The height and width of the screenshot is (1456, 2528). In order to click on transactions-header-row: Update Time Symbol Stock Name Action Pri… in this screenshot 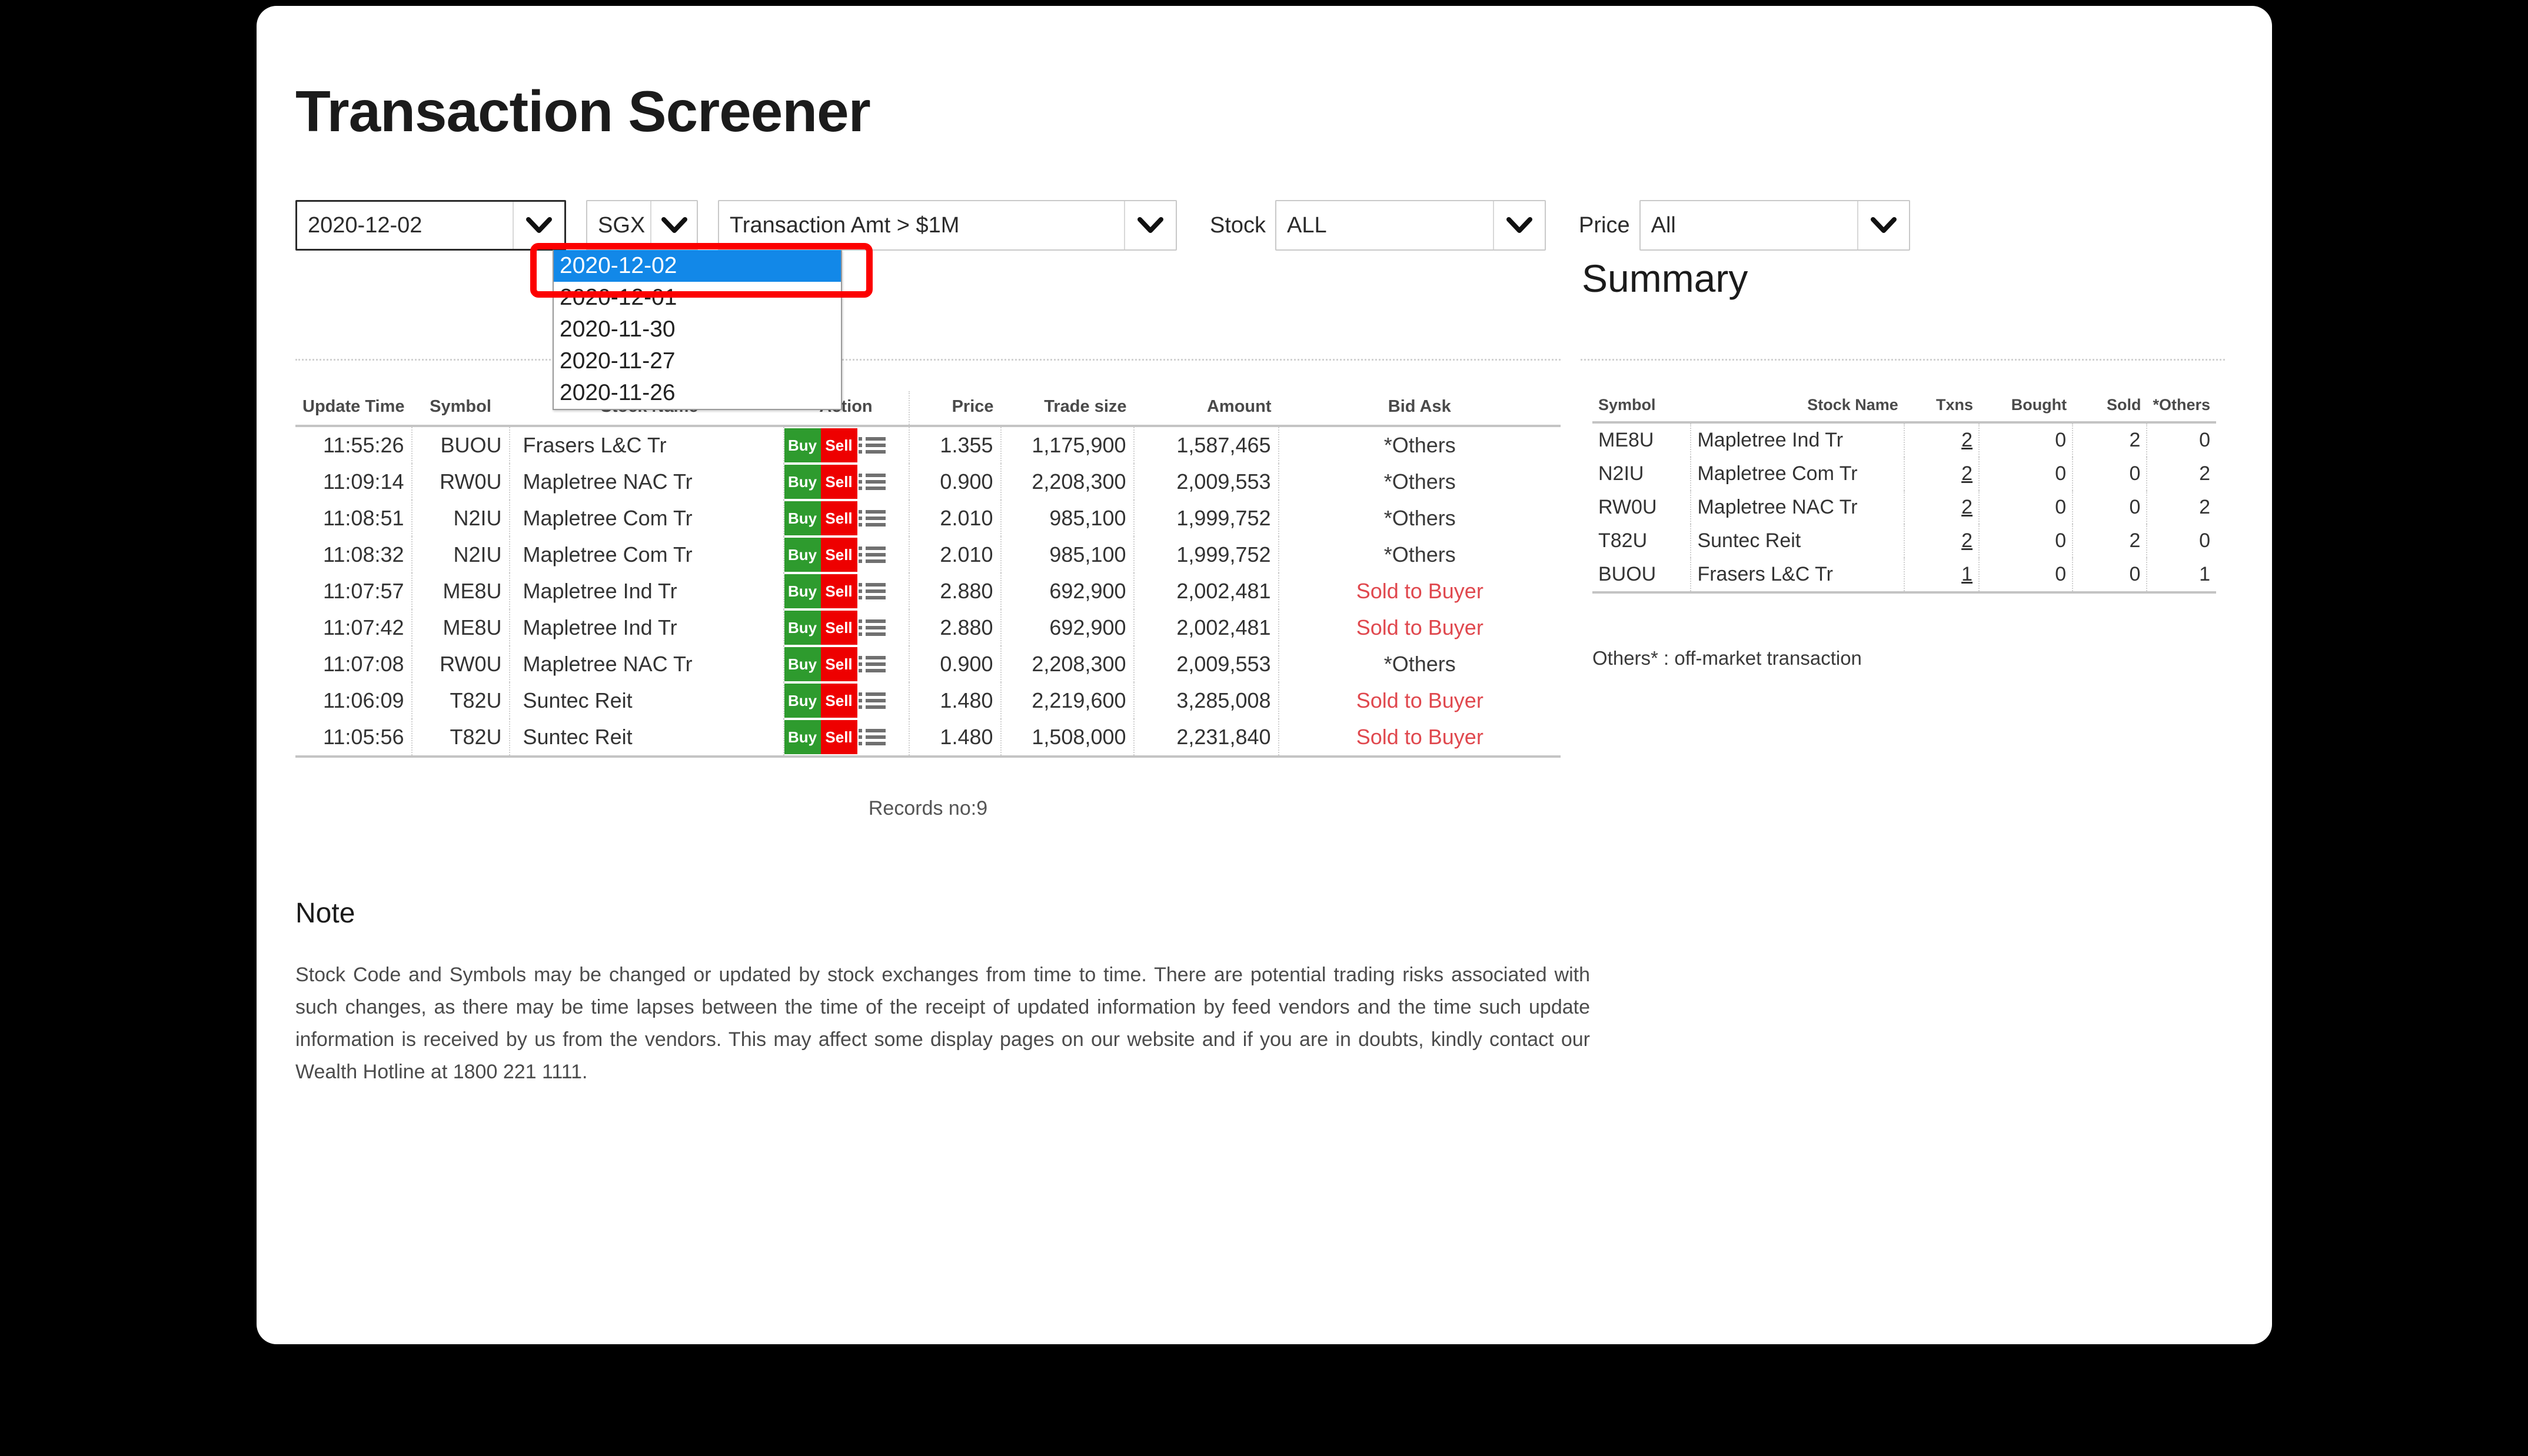, I will do `click(928, 409)`.